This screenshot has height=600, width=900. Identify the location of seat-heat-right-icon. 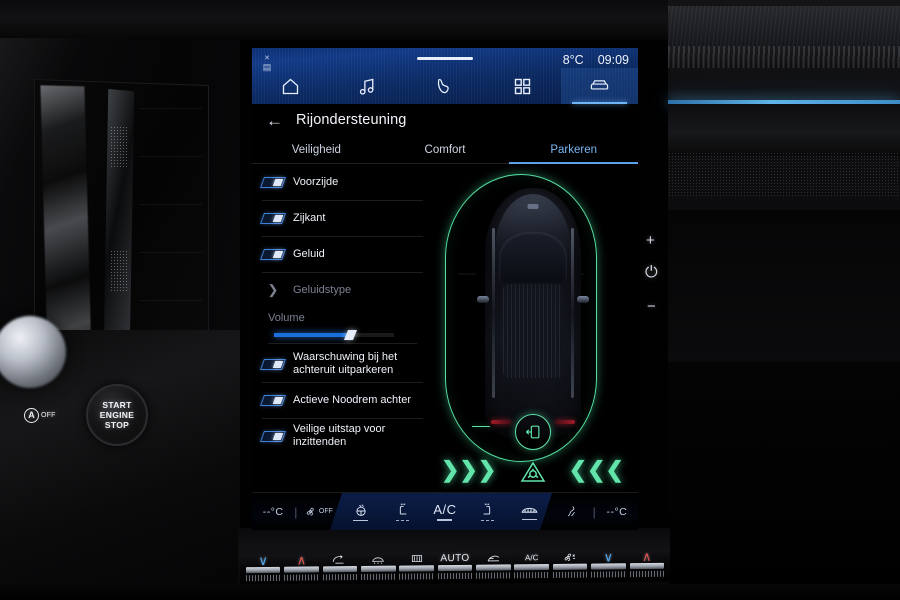
(487, 509).